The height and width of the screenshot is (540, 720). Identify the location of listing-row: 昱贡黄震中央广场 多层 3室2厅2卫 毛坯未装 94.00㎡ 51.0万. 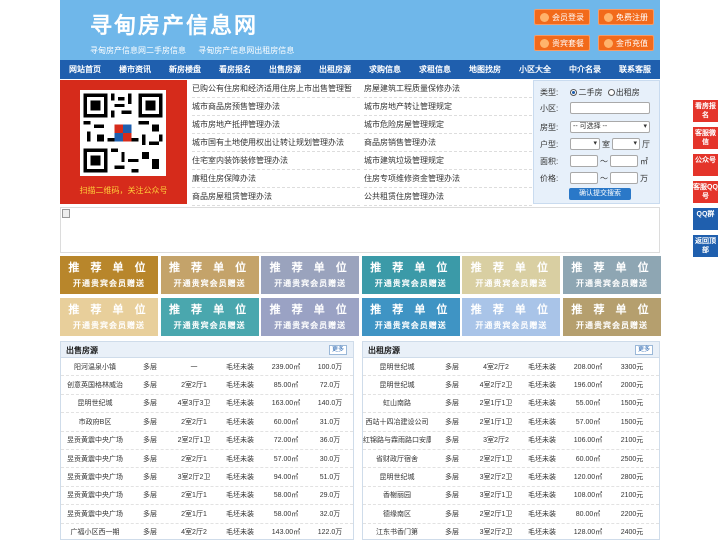
(207, 477).